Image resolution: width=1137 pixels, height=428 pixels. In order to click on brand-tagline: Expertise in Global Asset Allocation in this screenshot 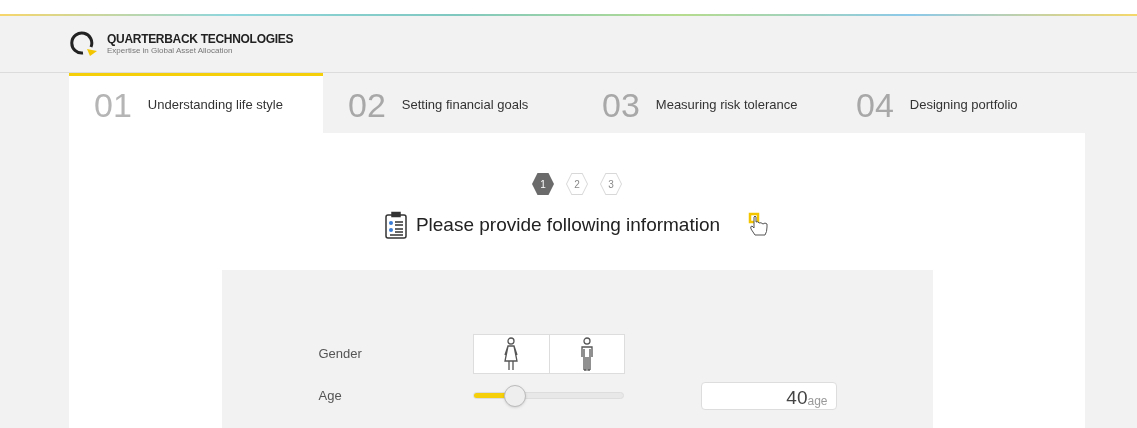, I will do `click(170, 51)`.